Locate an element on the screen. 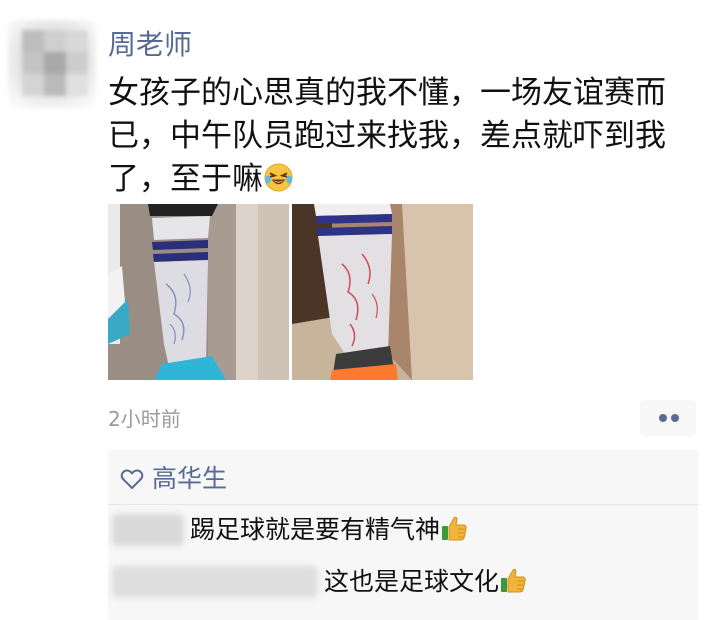 The image size is (720, 620). likes-row: 高华生 is located at coordinates (173, 479).